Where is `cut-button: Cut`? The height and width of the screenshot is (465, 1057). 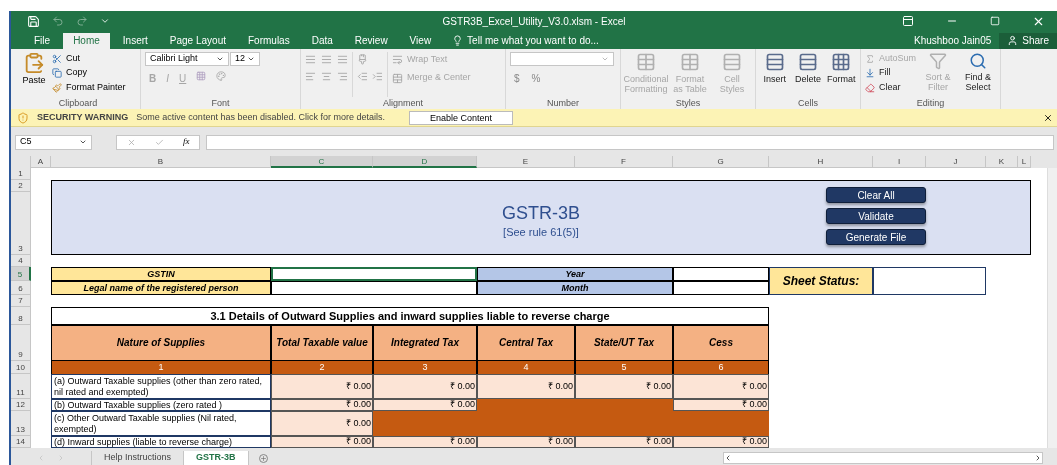 cut-button: Cut is located at coordinates (89, 58).